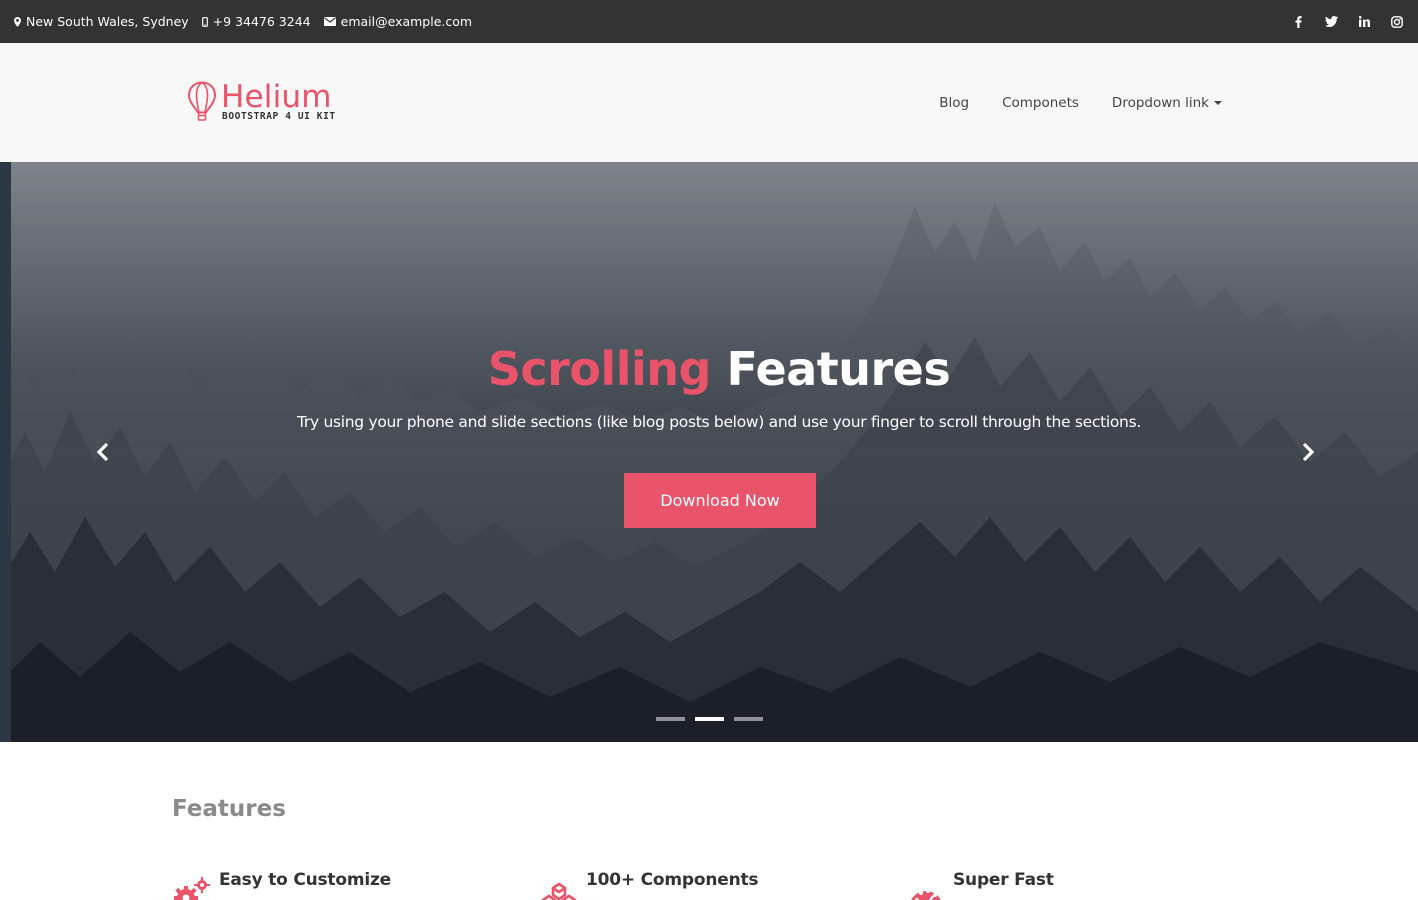 The image size is (1418, 900). What do you see at coordinates (672, 880) in the screenshot?
I see `feature-title: 100+ Components` at bounding box center [672, 880].